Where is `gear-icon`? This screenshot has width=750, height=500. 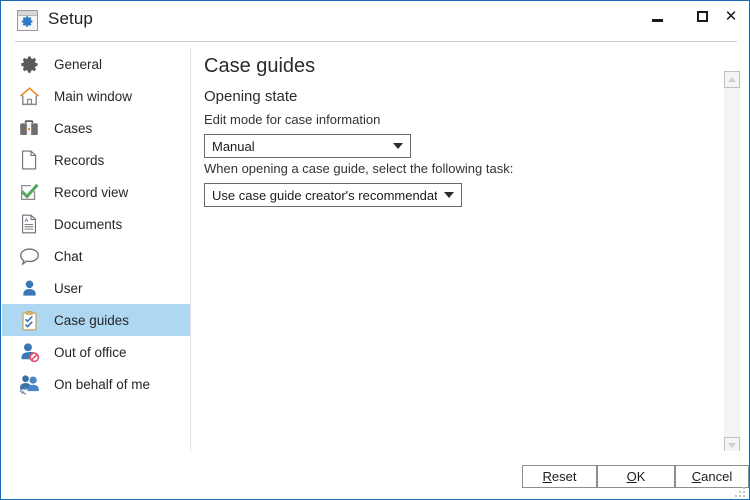 gear-icon is located at coordinates (29, 64).